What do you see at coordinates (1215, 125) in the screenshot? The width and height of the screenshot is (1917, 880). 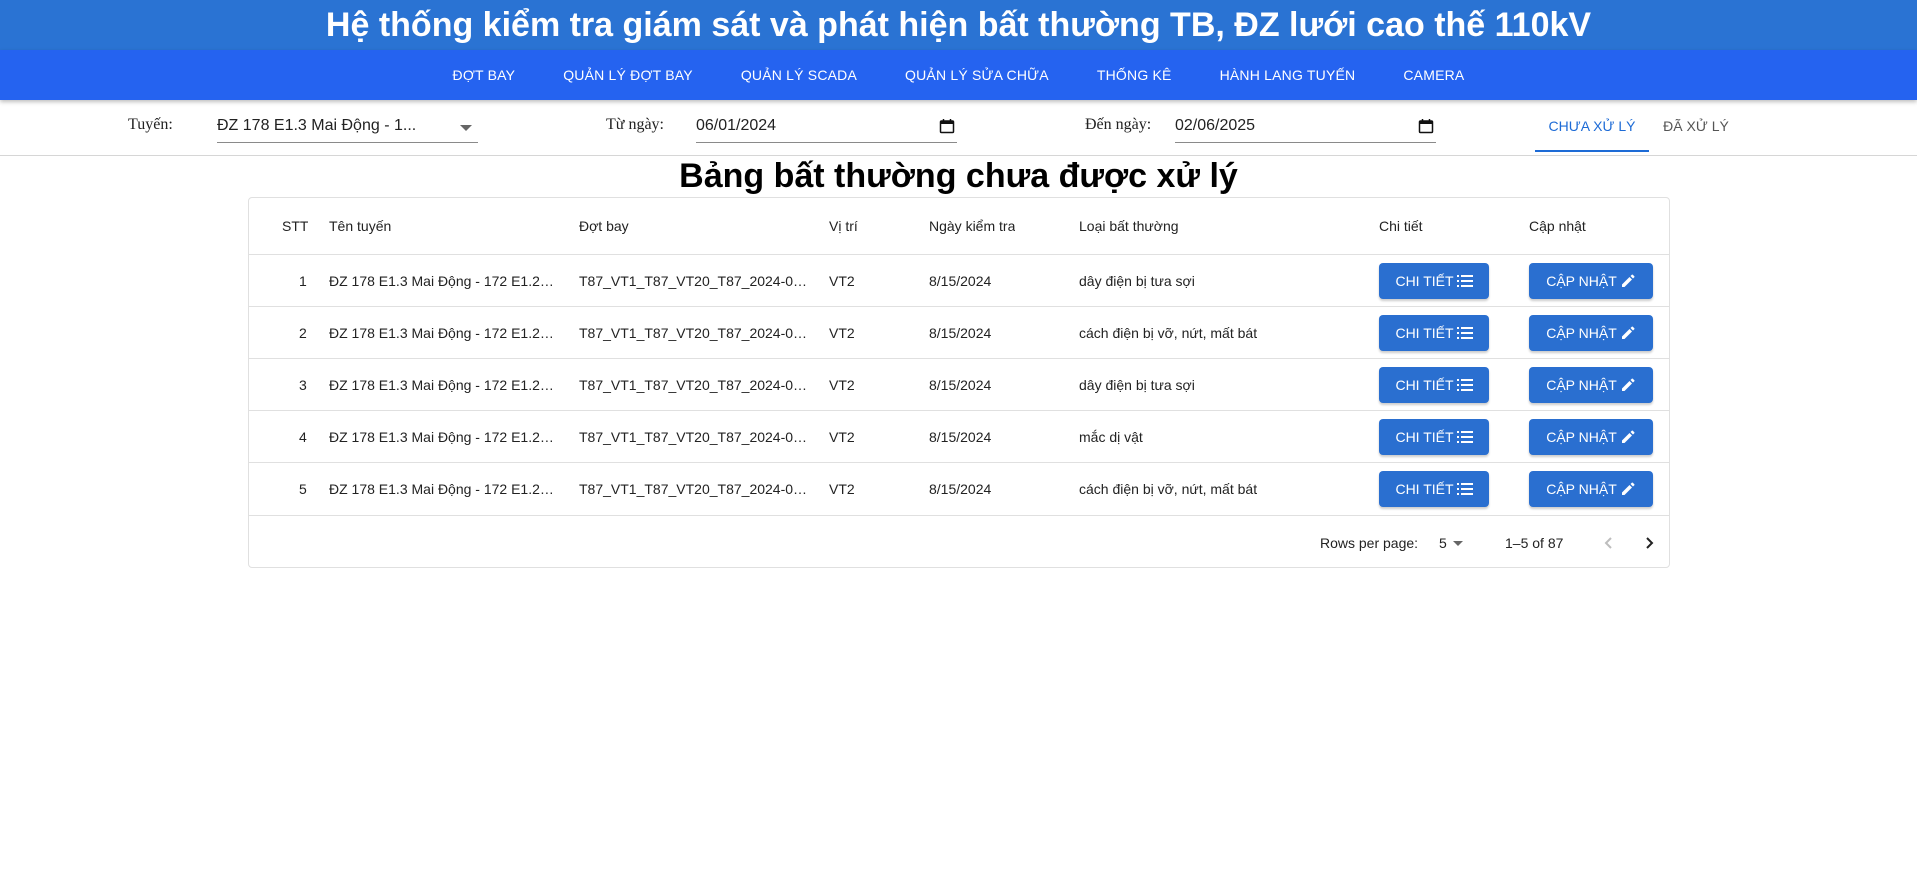 I see `to-date-value: 02/06/2025` at bounding box center [1215, 125].